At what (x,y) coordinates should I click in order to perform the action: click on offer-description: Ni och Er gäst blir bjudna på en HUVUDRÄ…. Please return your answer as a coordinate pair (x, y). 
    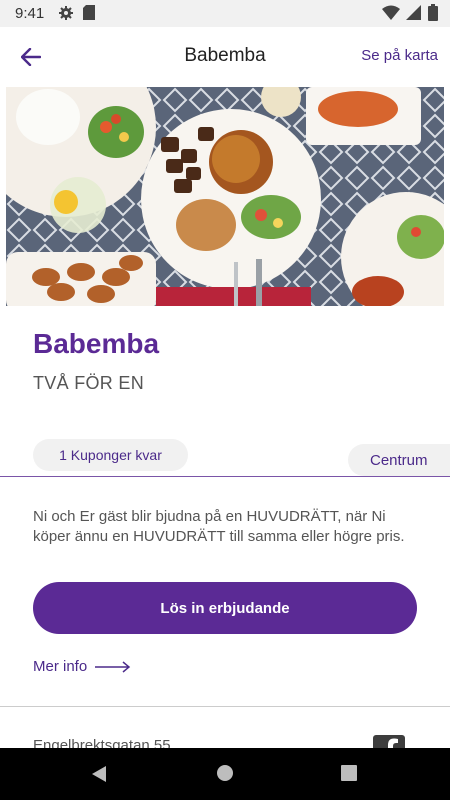
    Looking at the image, I should click on (219, 526).